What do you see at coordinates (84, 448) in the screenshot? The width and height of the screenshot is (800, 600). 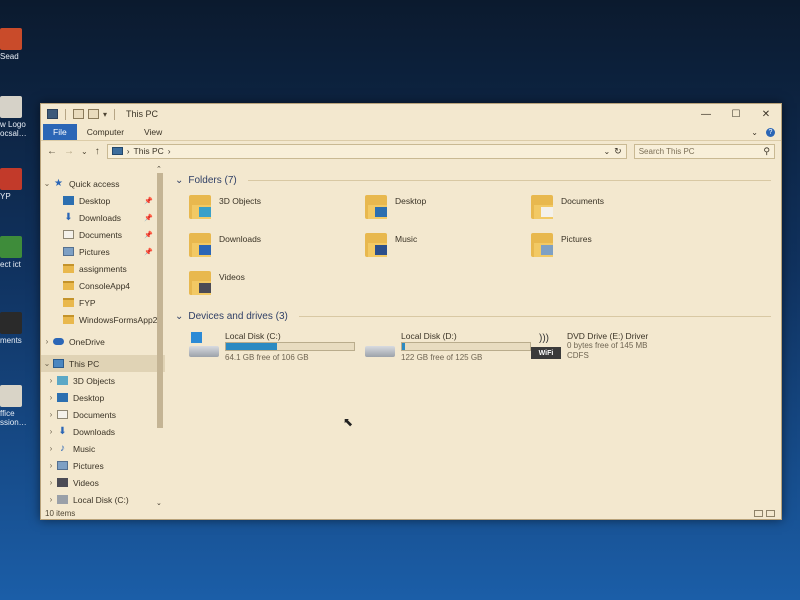 I see `nav-label: Music` at bounding box center [84, 448].